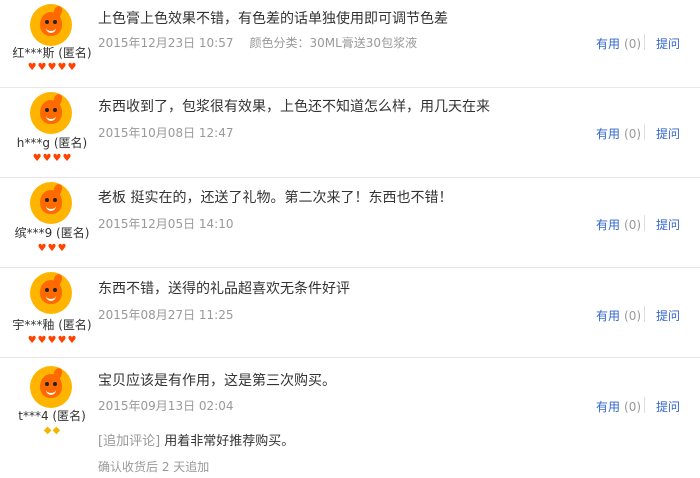  What do you see at coordinates (294, 107) in the screenshot?
I see `review-content: 东西收到了，包浆很有效果，上色还不知道怎么样，用几天在来` at bounding box center [294, 107].